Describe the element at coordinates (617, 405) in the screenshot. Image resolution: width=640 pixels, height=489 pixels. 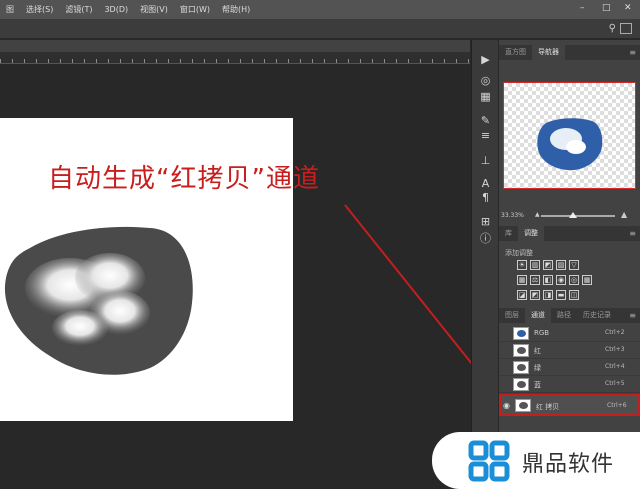
I see `channel-shortcut: Ctrl+6` at that location.